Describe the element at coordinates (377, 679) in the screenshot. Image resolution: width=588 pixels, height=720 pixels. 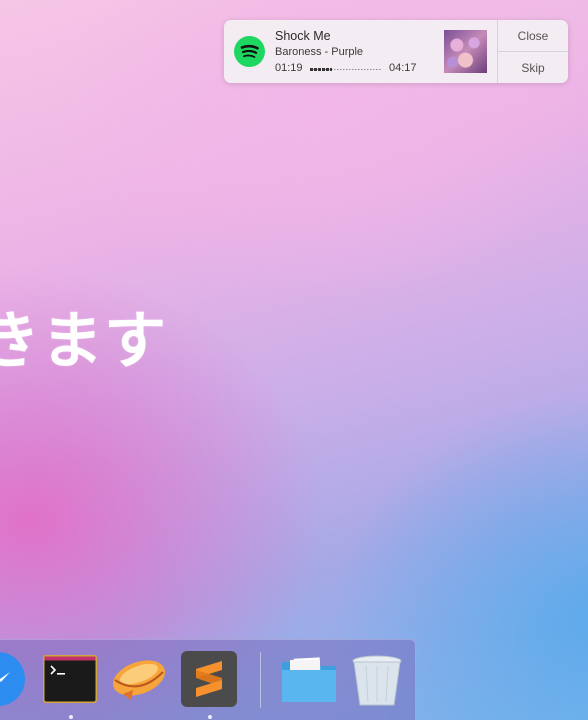
I see `trash-icon` at that location.